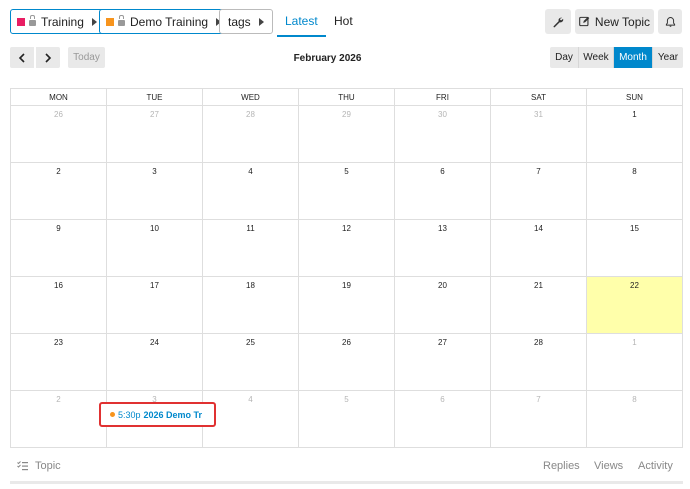 The height and width of the screenshot is (489, 690). Describe the element at coordinates (655, 466) in the screenshot. I see `column-activity: Activity` at that location.